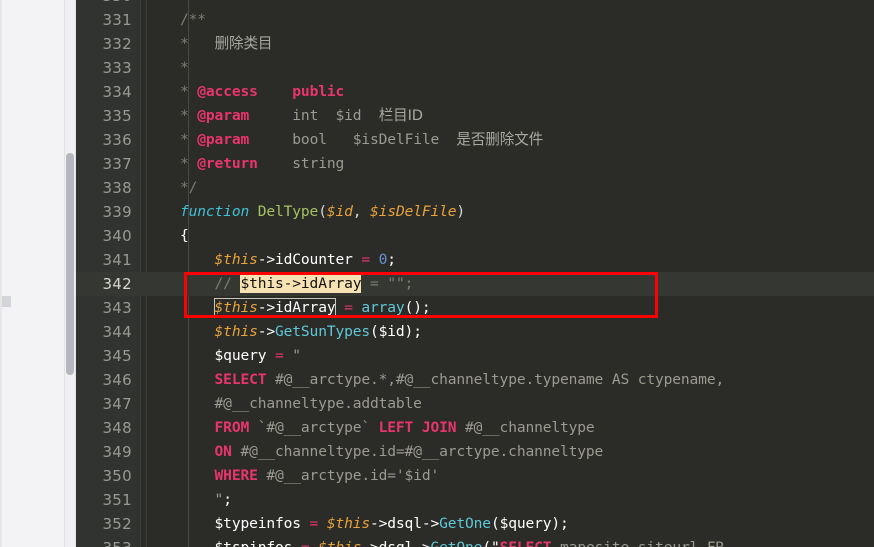  Describe the element at coordinates (184, 236) in the screenshot. I see `line-content: {` at that location.